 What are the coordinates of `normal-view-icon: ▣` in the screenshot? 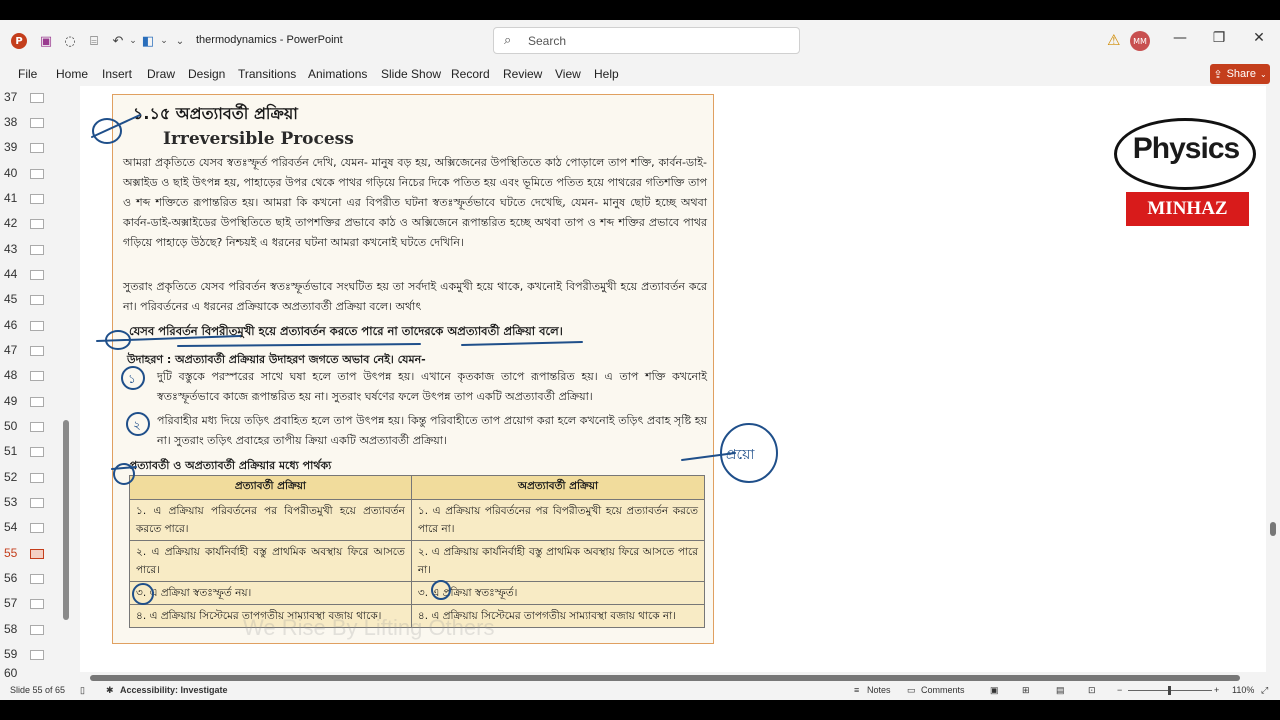 It's located at (994, 690).